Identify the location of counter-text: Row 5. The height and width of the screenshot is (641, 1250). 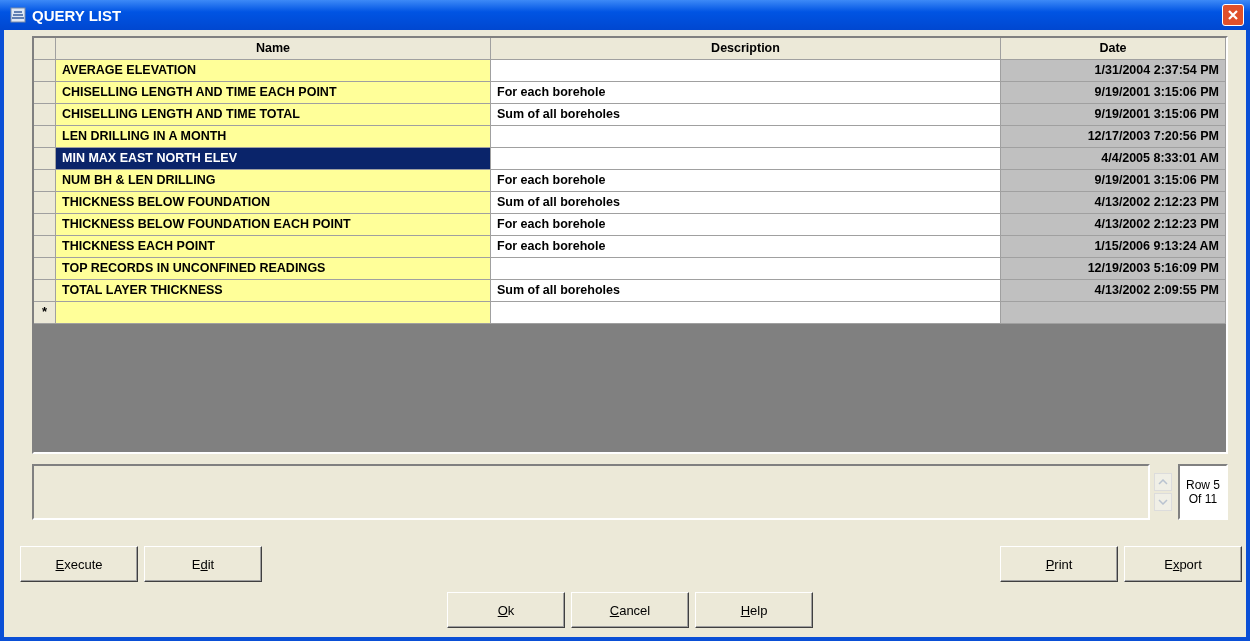
(1203, 485).